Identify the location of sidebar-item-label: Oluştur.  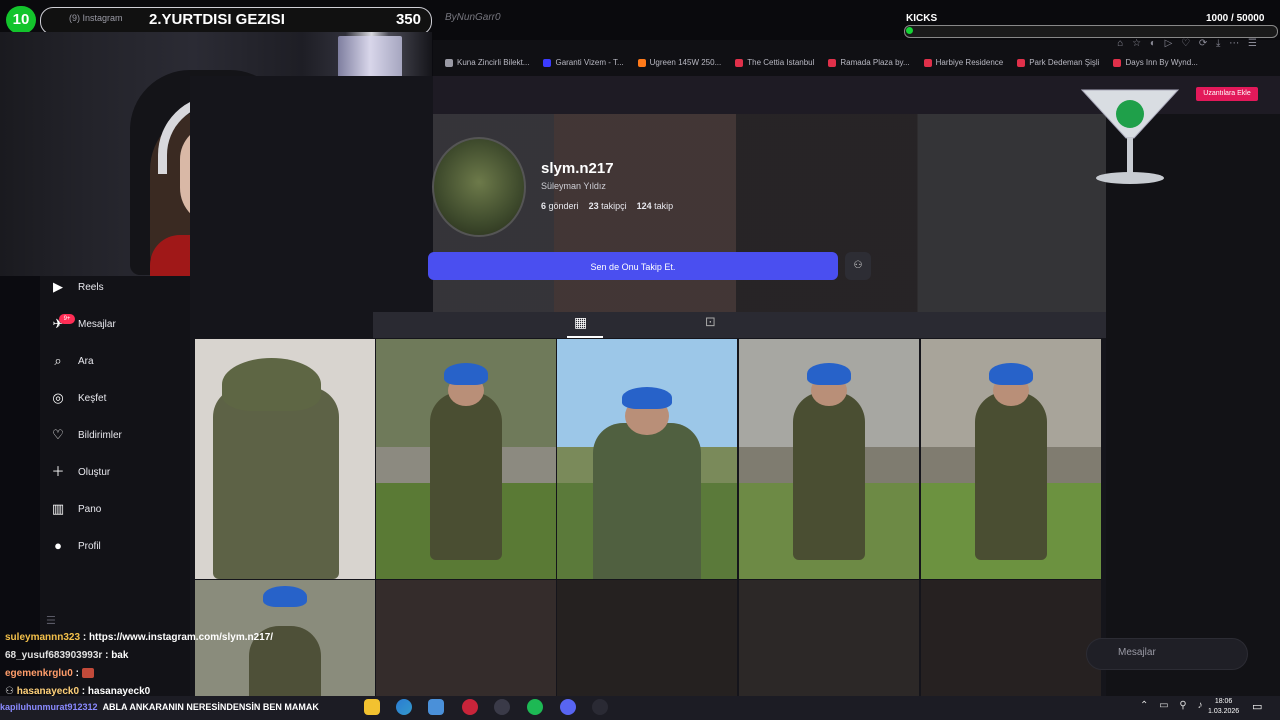
(94, 472).